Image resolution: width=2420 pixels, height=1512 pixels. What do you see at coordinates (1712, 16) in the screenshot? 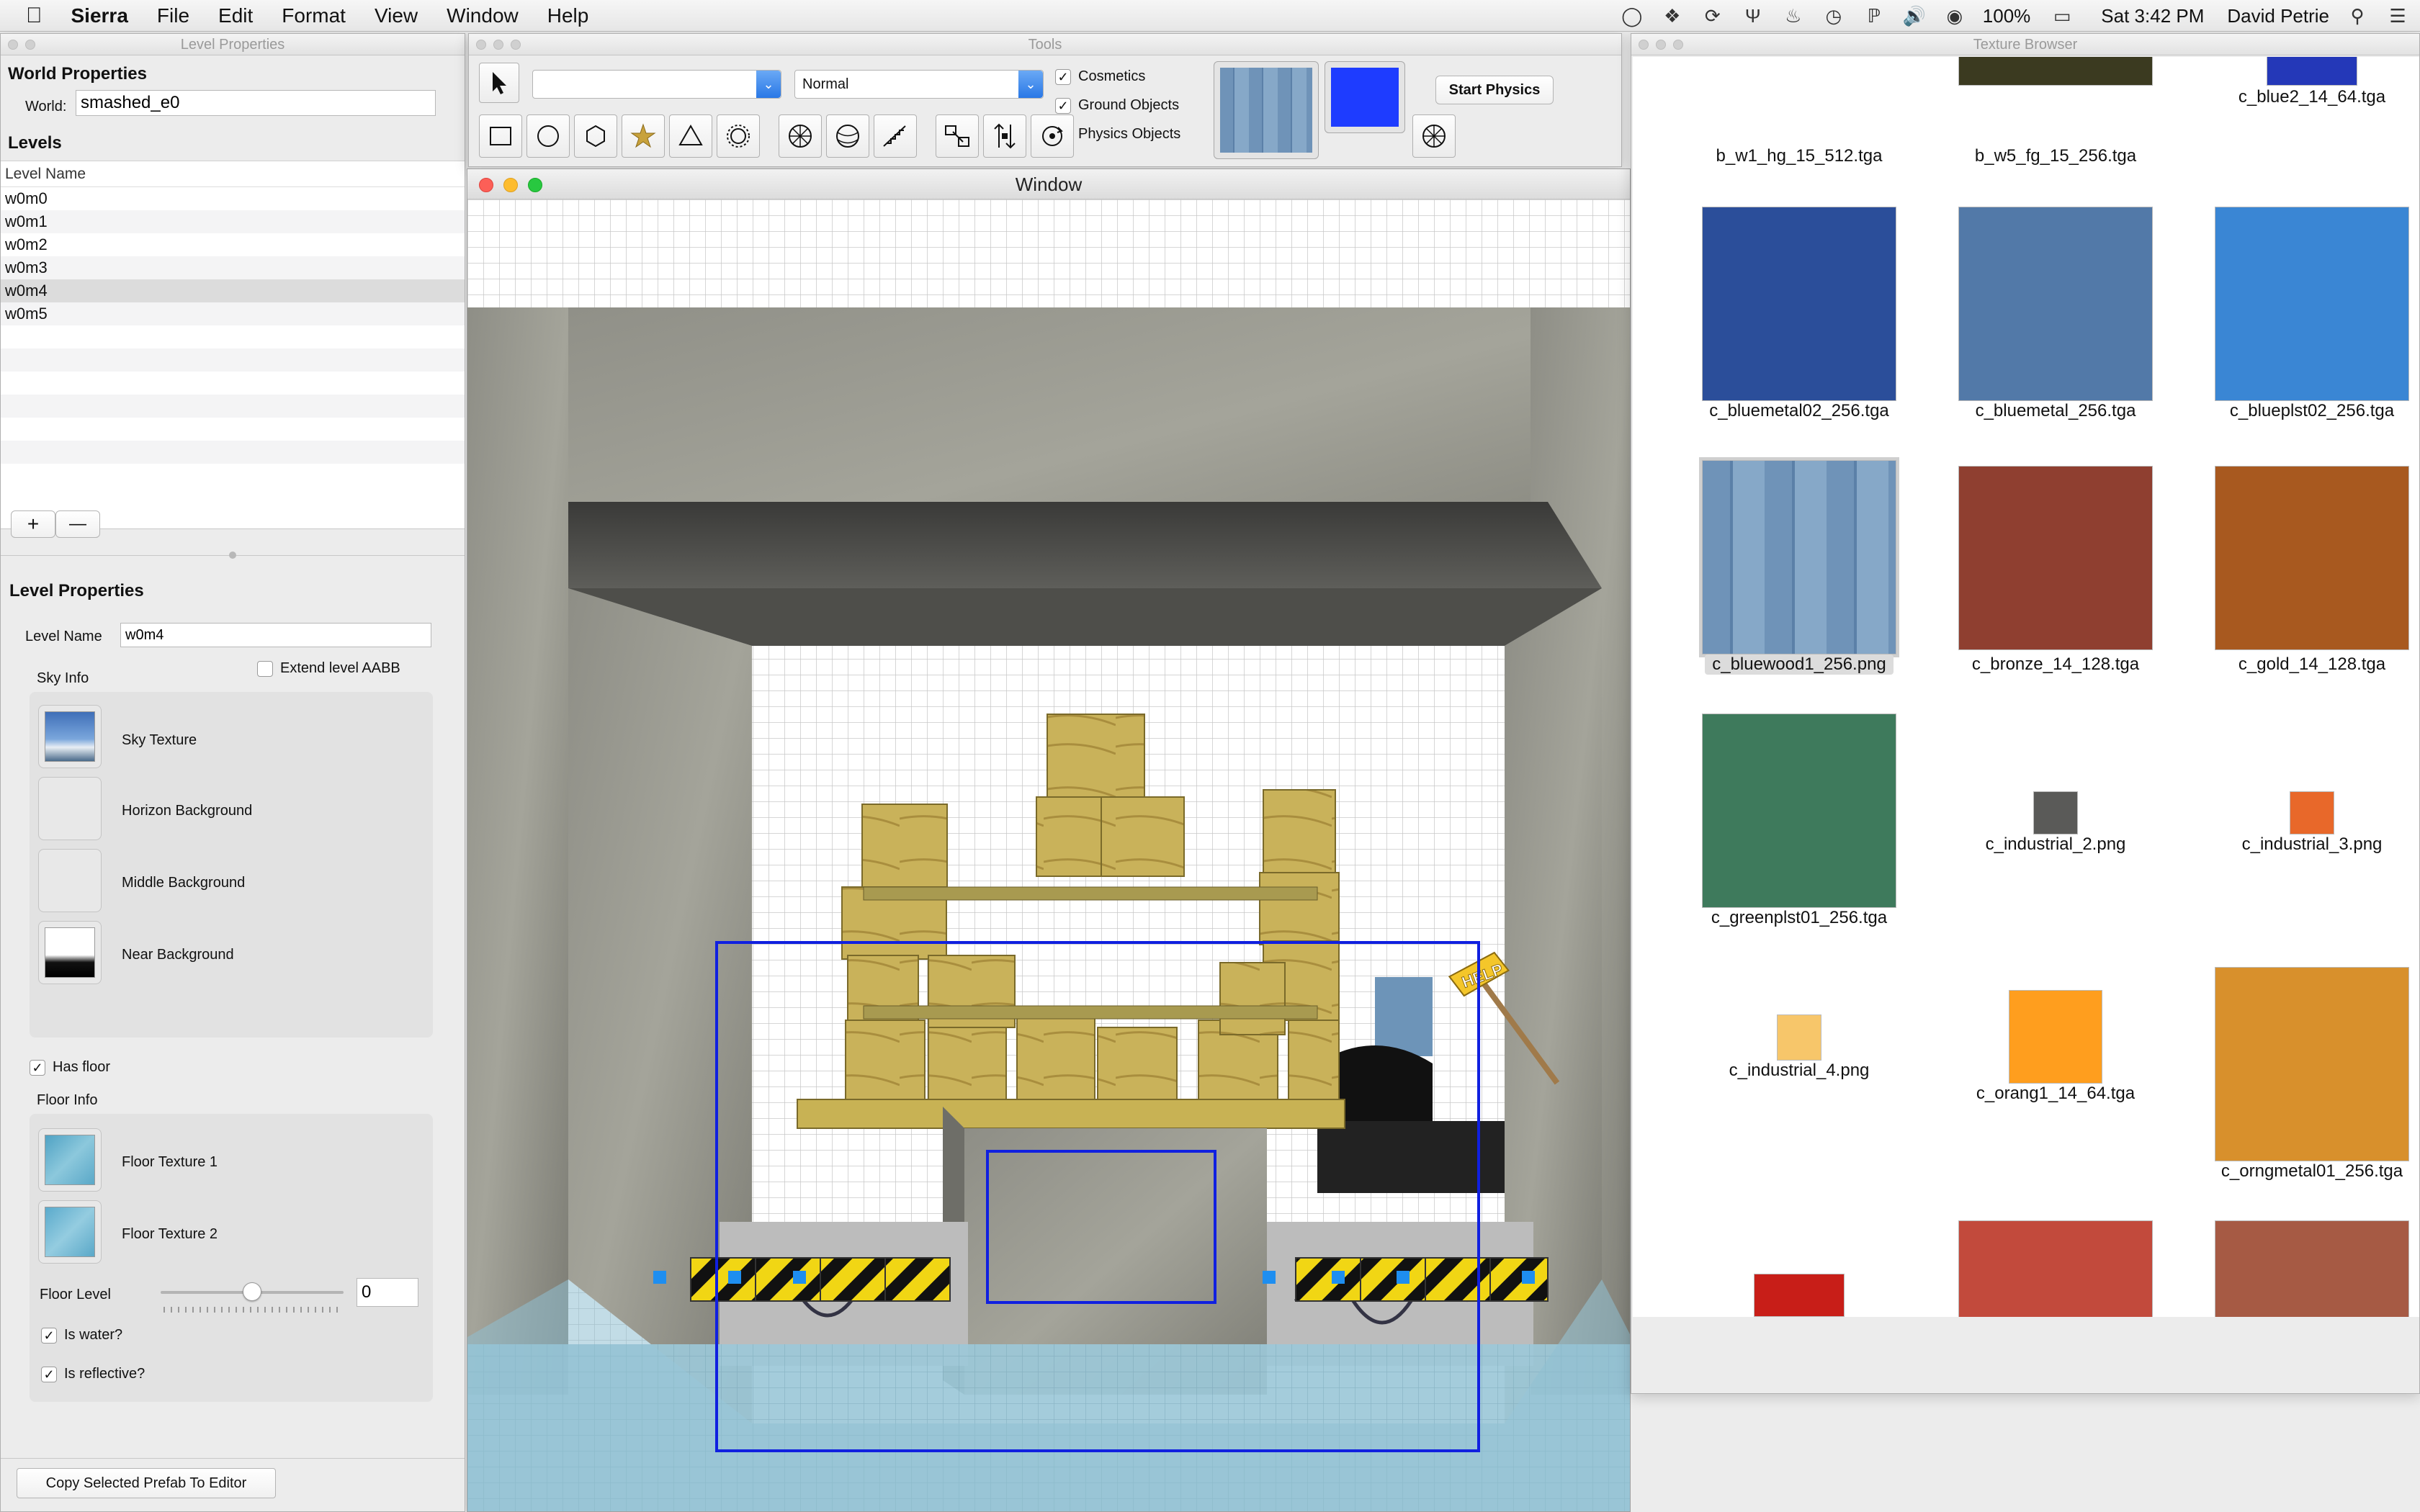
I see `sync-icon: ⟳` at bounding box center [1712, 16].